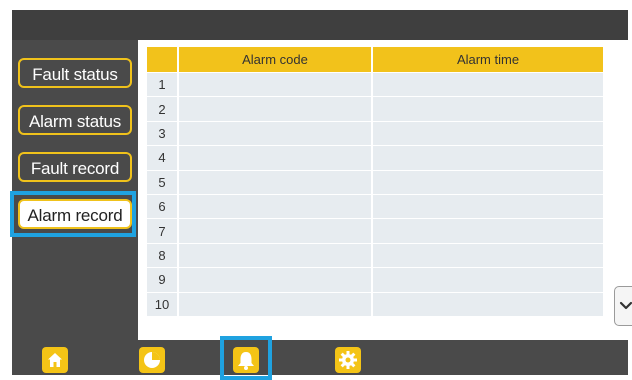 The height and width of the screenshot is (380, 632). Describe the element at coordinates (487, 60) in the screenshot. I see `column-header-alarm-time: Alarm time` at that location.